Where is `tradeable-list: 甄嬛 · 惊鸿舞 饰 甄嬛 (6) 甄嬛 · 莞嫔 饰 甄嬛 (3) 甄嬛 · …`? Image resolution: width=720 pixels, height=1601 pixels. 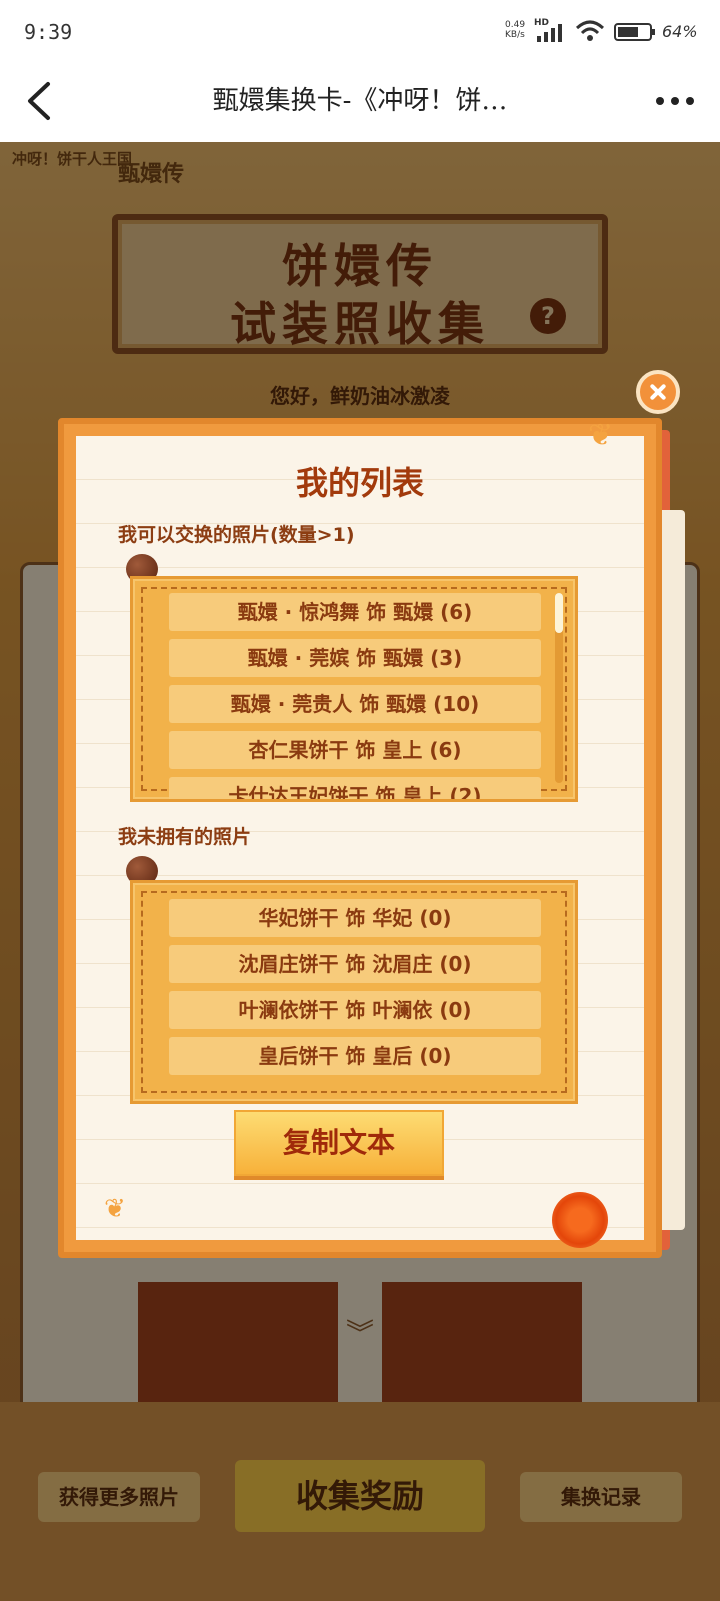
tradeable-list: 甄嬛 · 惊鸿舞 饰 甄嬛 (6) 甄嬛 · 莞嫔 饰 甄嬛 (3) 甄嬛 · … is located at coordinates (354, 689).